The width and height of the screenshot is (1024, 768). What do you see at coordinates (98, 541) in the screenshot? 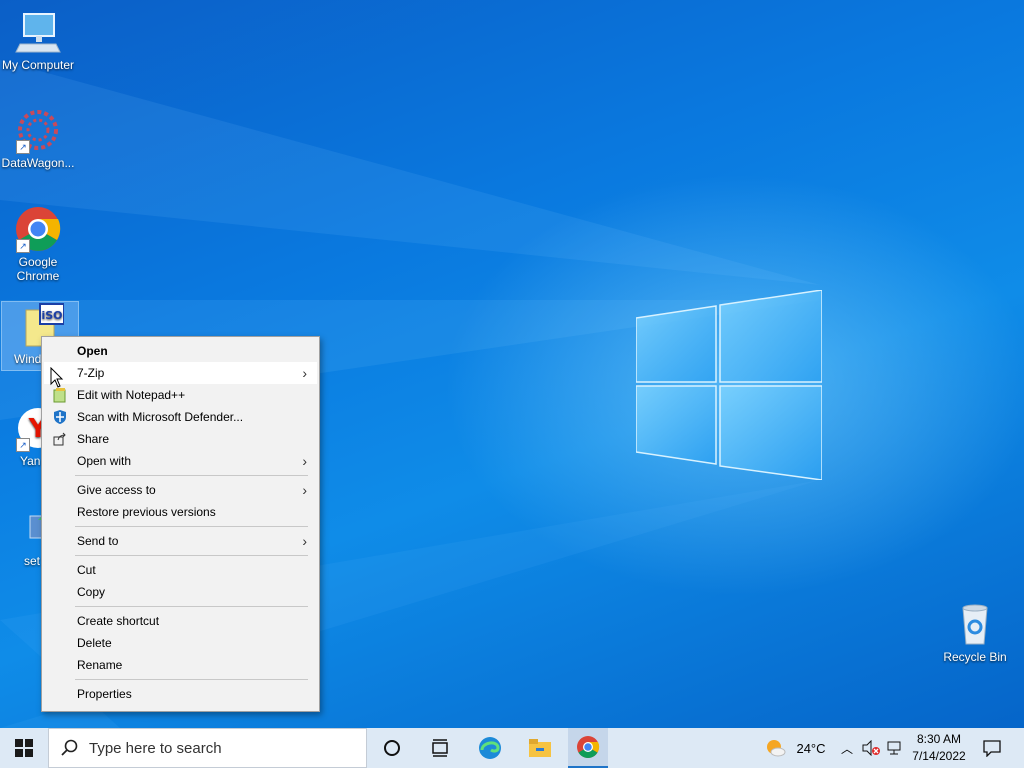
I see `menu-item-label: Send to` at bounding box center [98, 541].